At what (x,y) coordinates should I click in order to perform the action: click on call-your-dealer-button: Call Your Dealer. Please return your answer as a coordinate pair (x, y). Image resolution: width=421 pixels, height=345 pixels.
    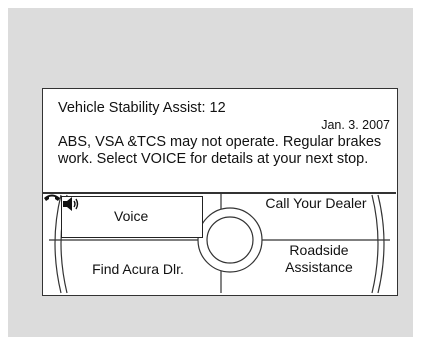
    Looking at the image, I should click on (316, 203).